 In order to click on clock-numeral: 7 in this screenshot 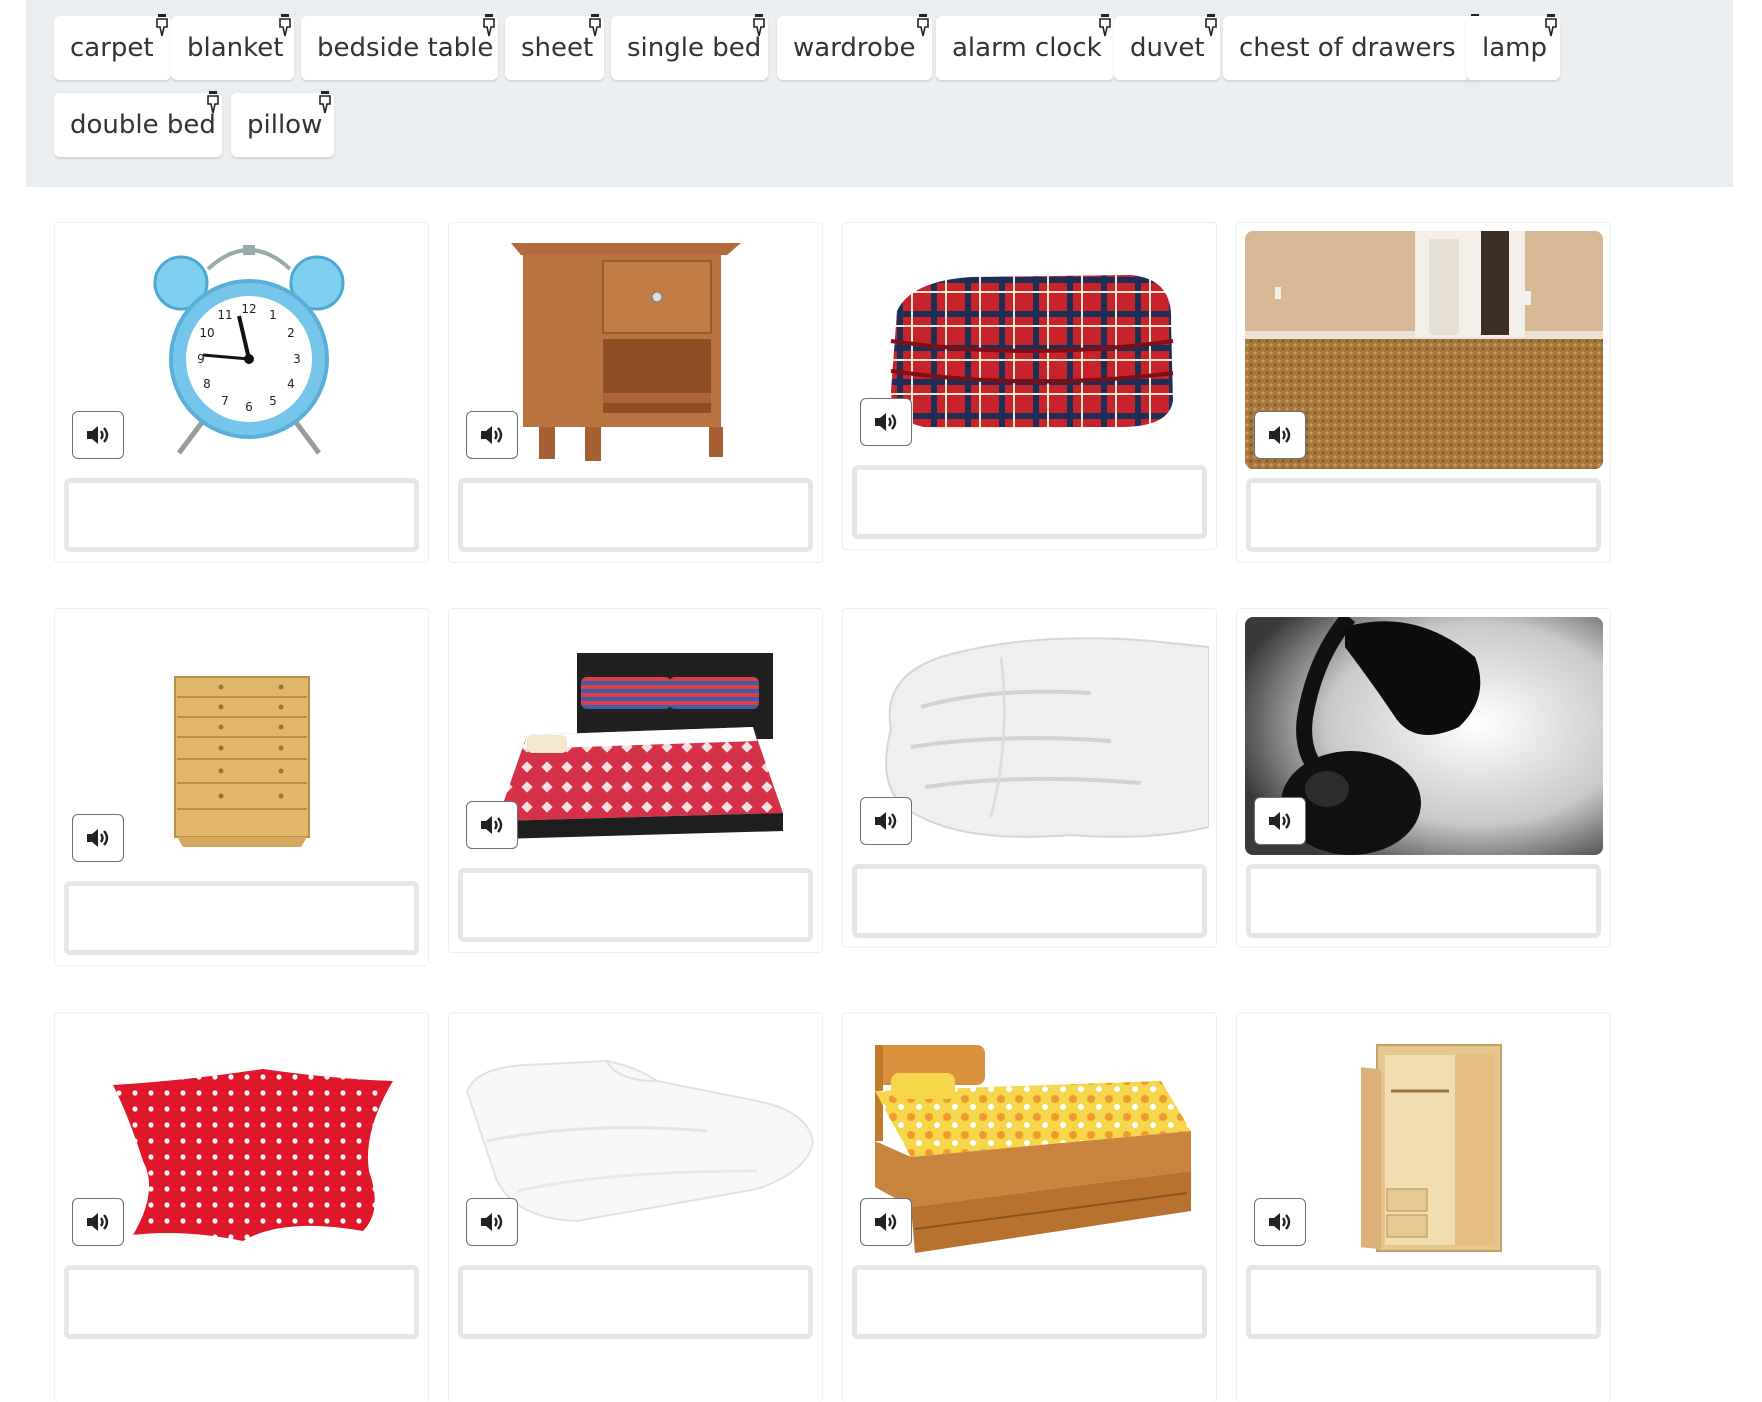, I will do `click(225, 401)`.